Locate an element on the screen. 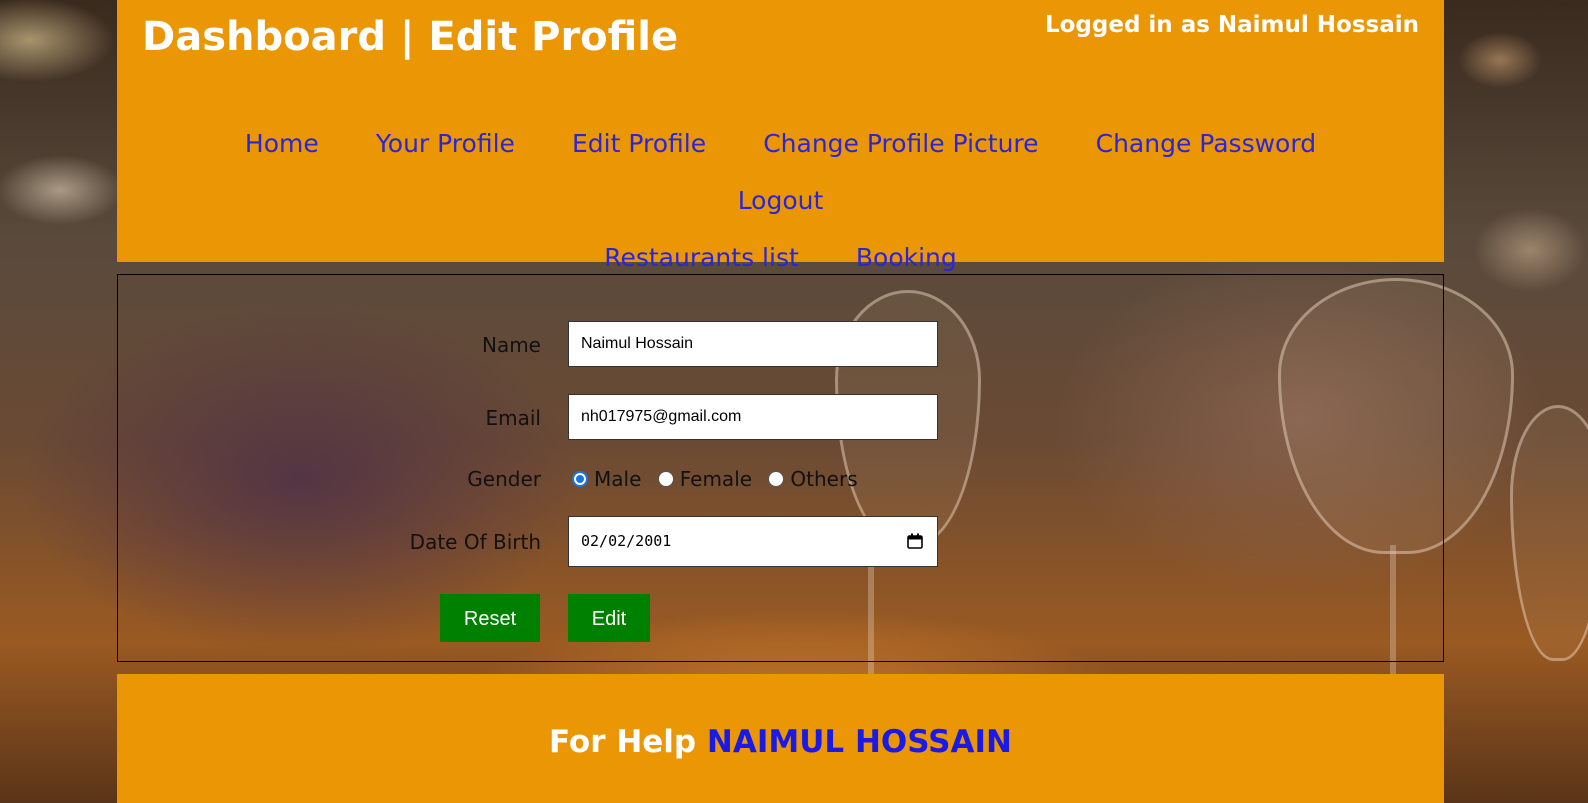 This screenshot has width=1588, height=803. gender-option-female: Female is located at coordinates (705, 479).